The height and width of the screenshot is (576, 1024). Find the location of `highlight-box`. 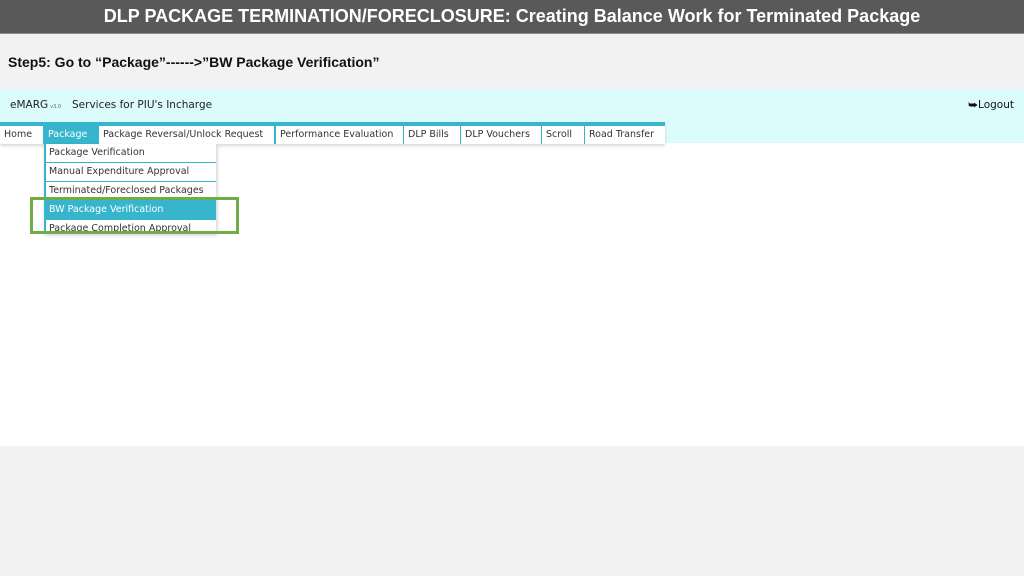

highlight-box is located at coordinates (134, 215).